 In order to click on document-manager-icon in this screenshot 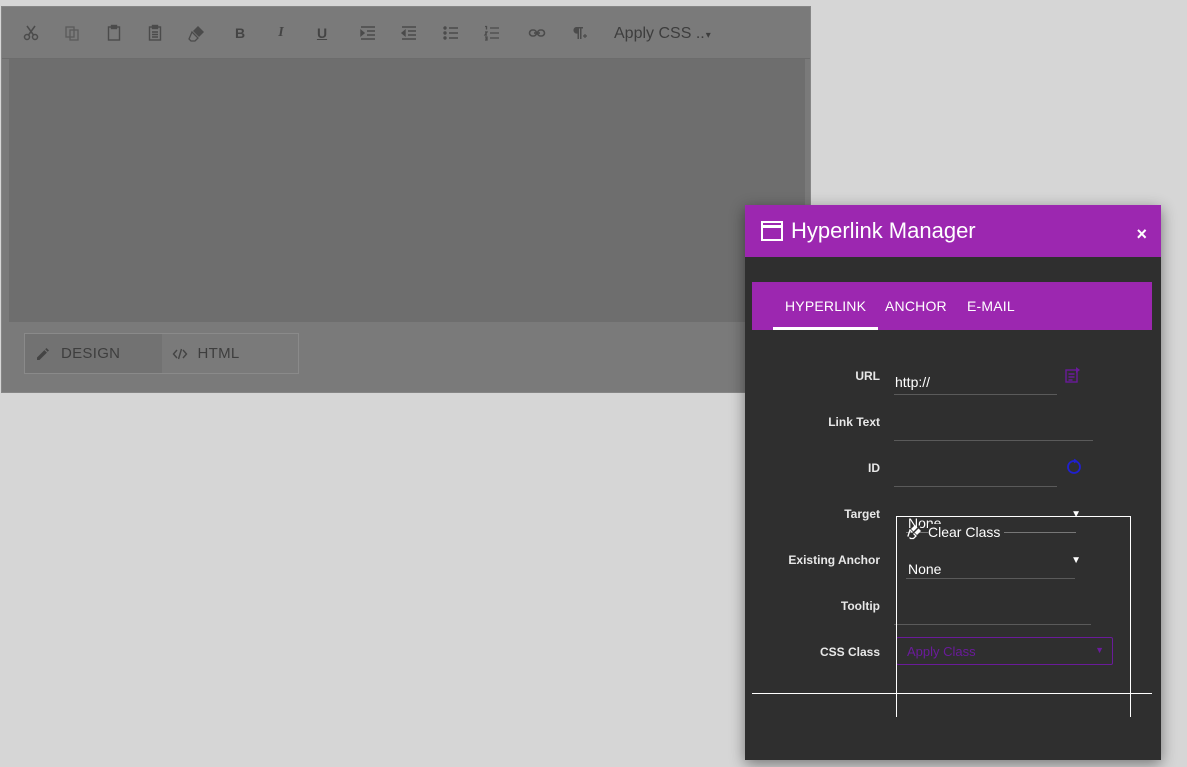, I will do `click(1073, 375)`.